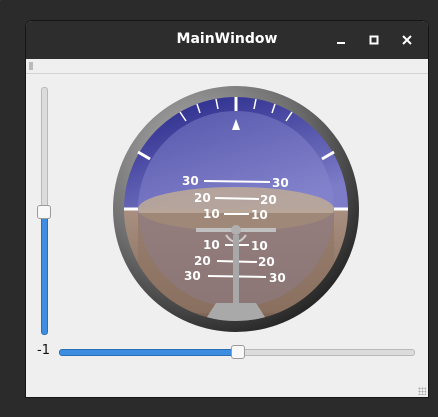 This screenshot has width=438, height=417. Describe the element at coordinates (202, 261) in the screenshot. I see `pitch-label-minus20-left: 20` at that location.